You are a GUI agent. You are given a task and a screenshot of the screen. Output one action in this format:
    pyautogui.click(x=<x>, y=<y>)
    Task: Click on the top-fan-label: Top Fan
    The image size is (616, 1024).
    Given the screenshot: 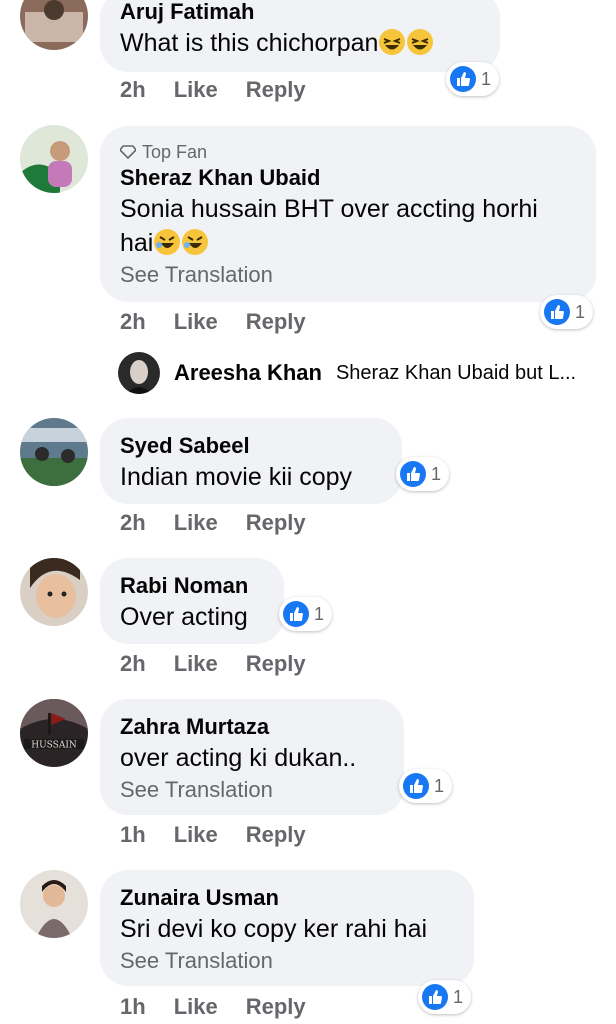 What is the action you would take?
    pyautogui.click(x=175, y=152)
    